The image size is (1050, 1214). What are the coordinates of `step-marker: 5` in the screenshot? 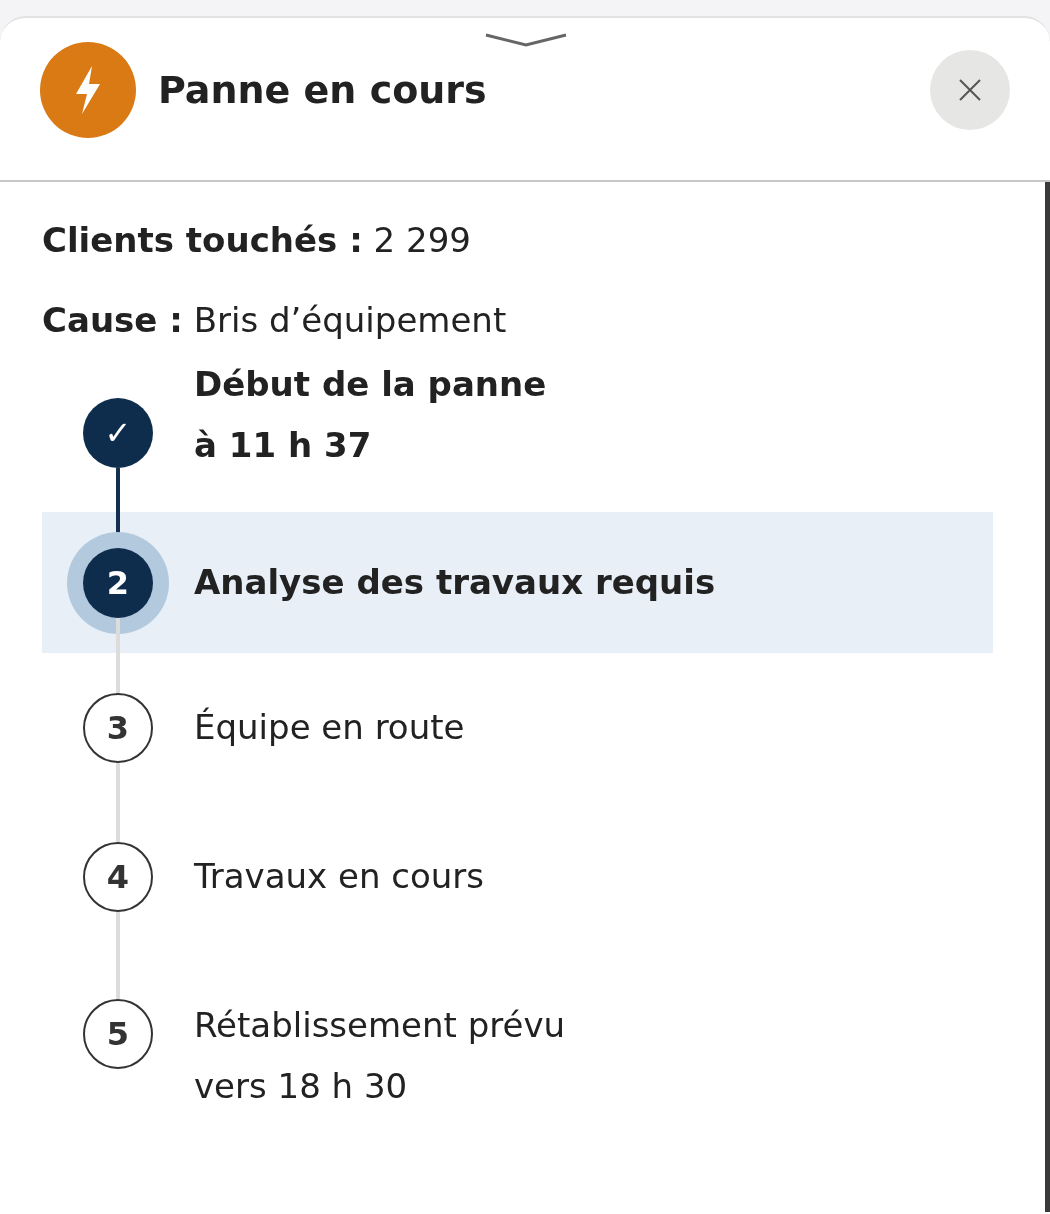 It's located at (118, 1034).